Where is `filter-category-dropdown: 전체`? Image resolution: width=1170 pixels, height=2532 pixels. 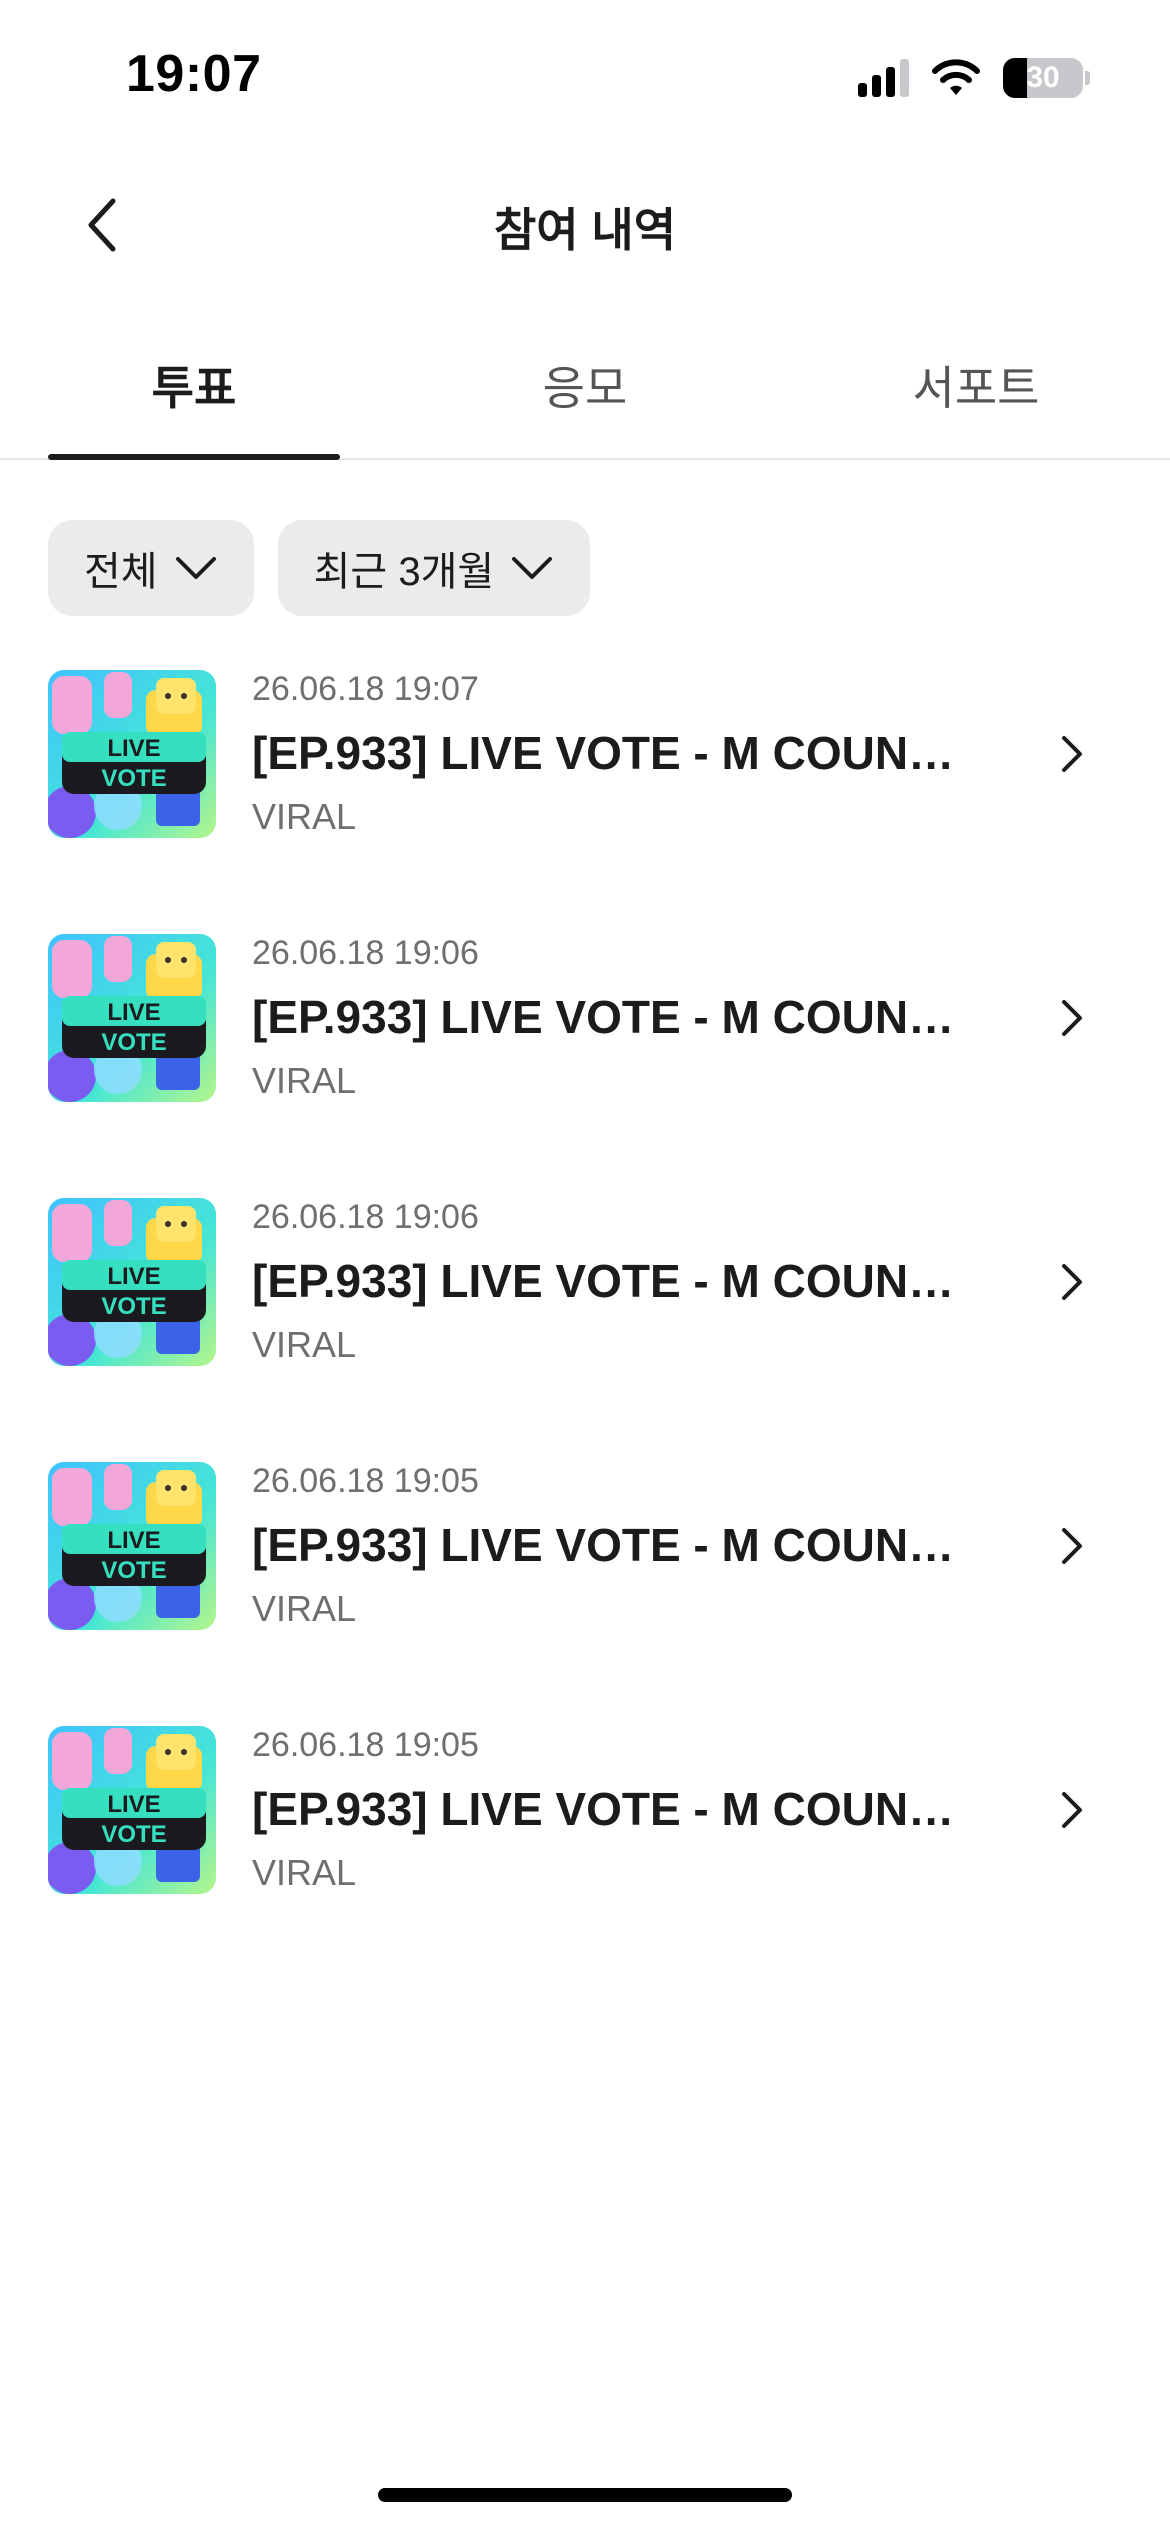 filter-category-dropdown: 전체 is located at coordinates (151, 568).